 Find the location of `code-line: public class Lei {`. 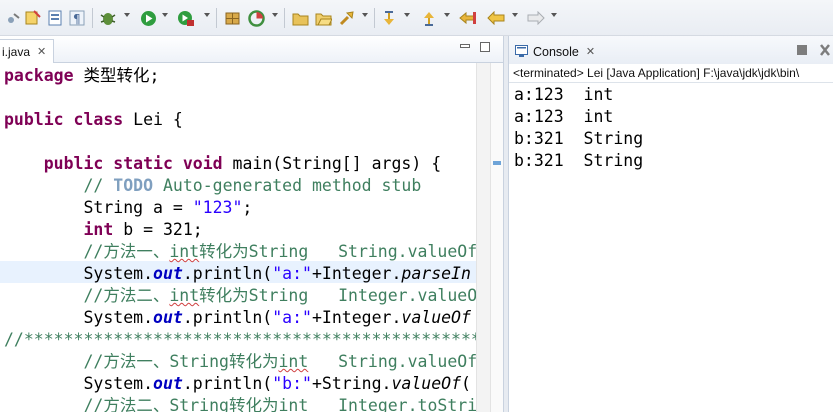

code-line: public class Lei { is located at coordinates (93, 120).